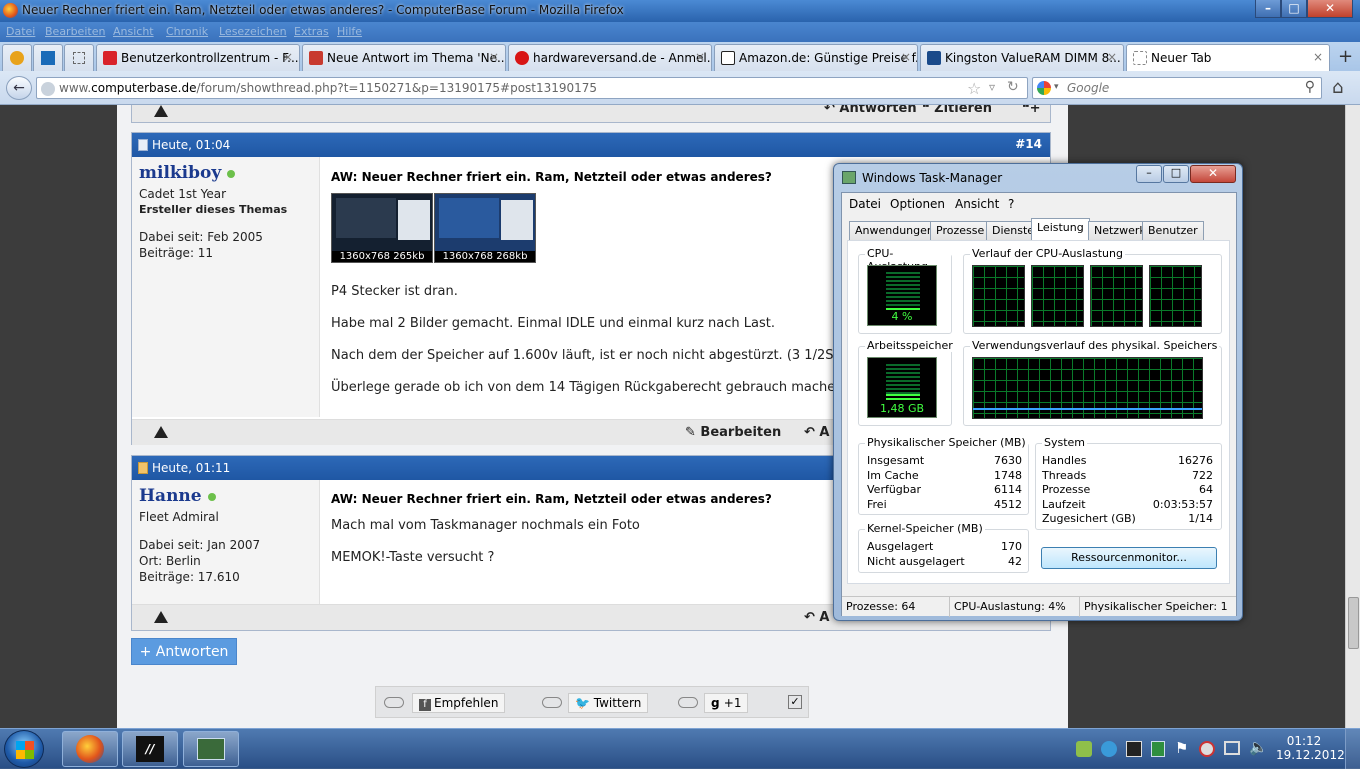 Image resolution: width=1360 pixels, height=769 pixels. I want to click on menu-file: Datei, so click(20, 31).